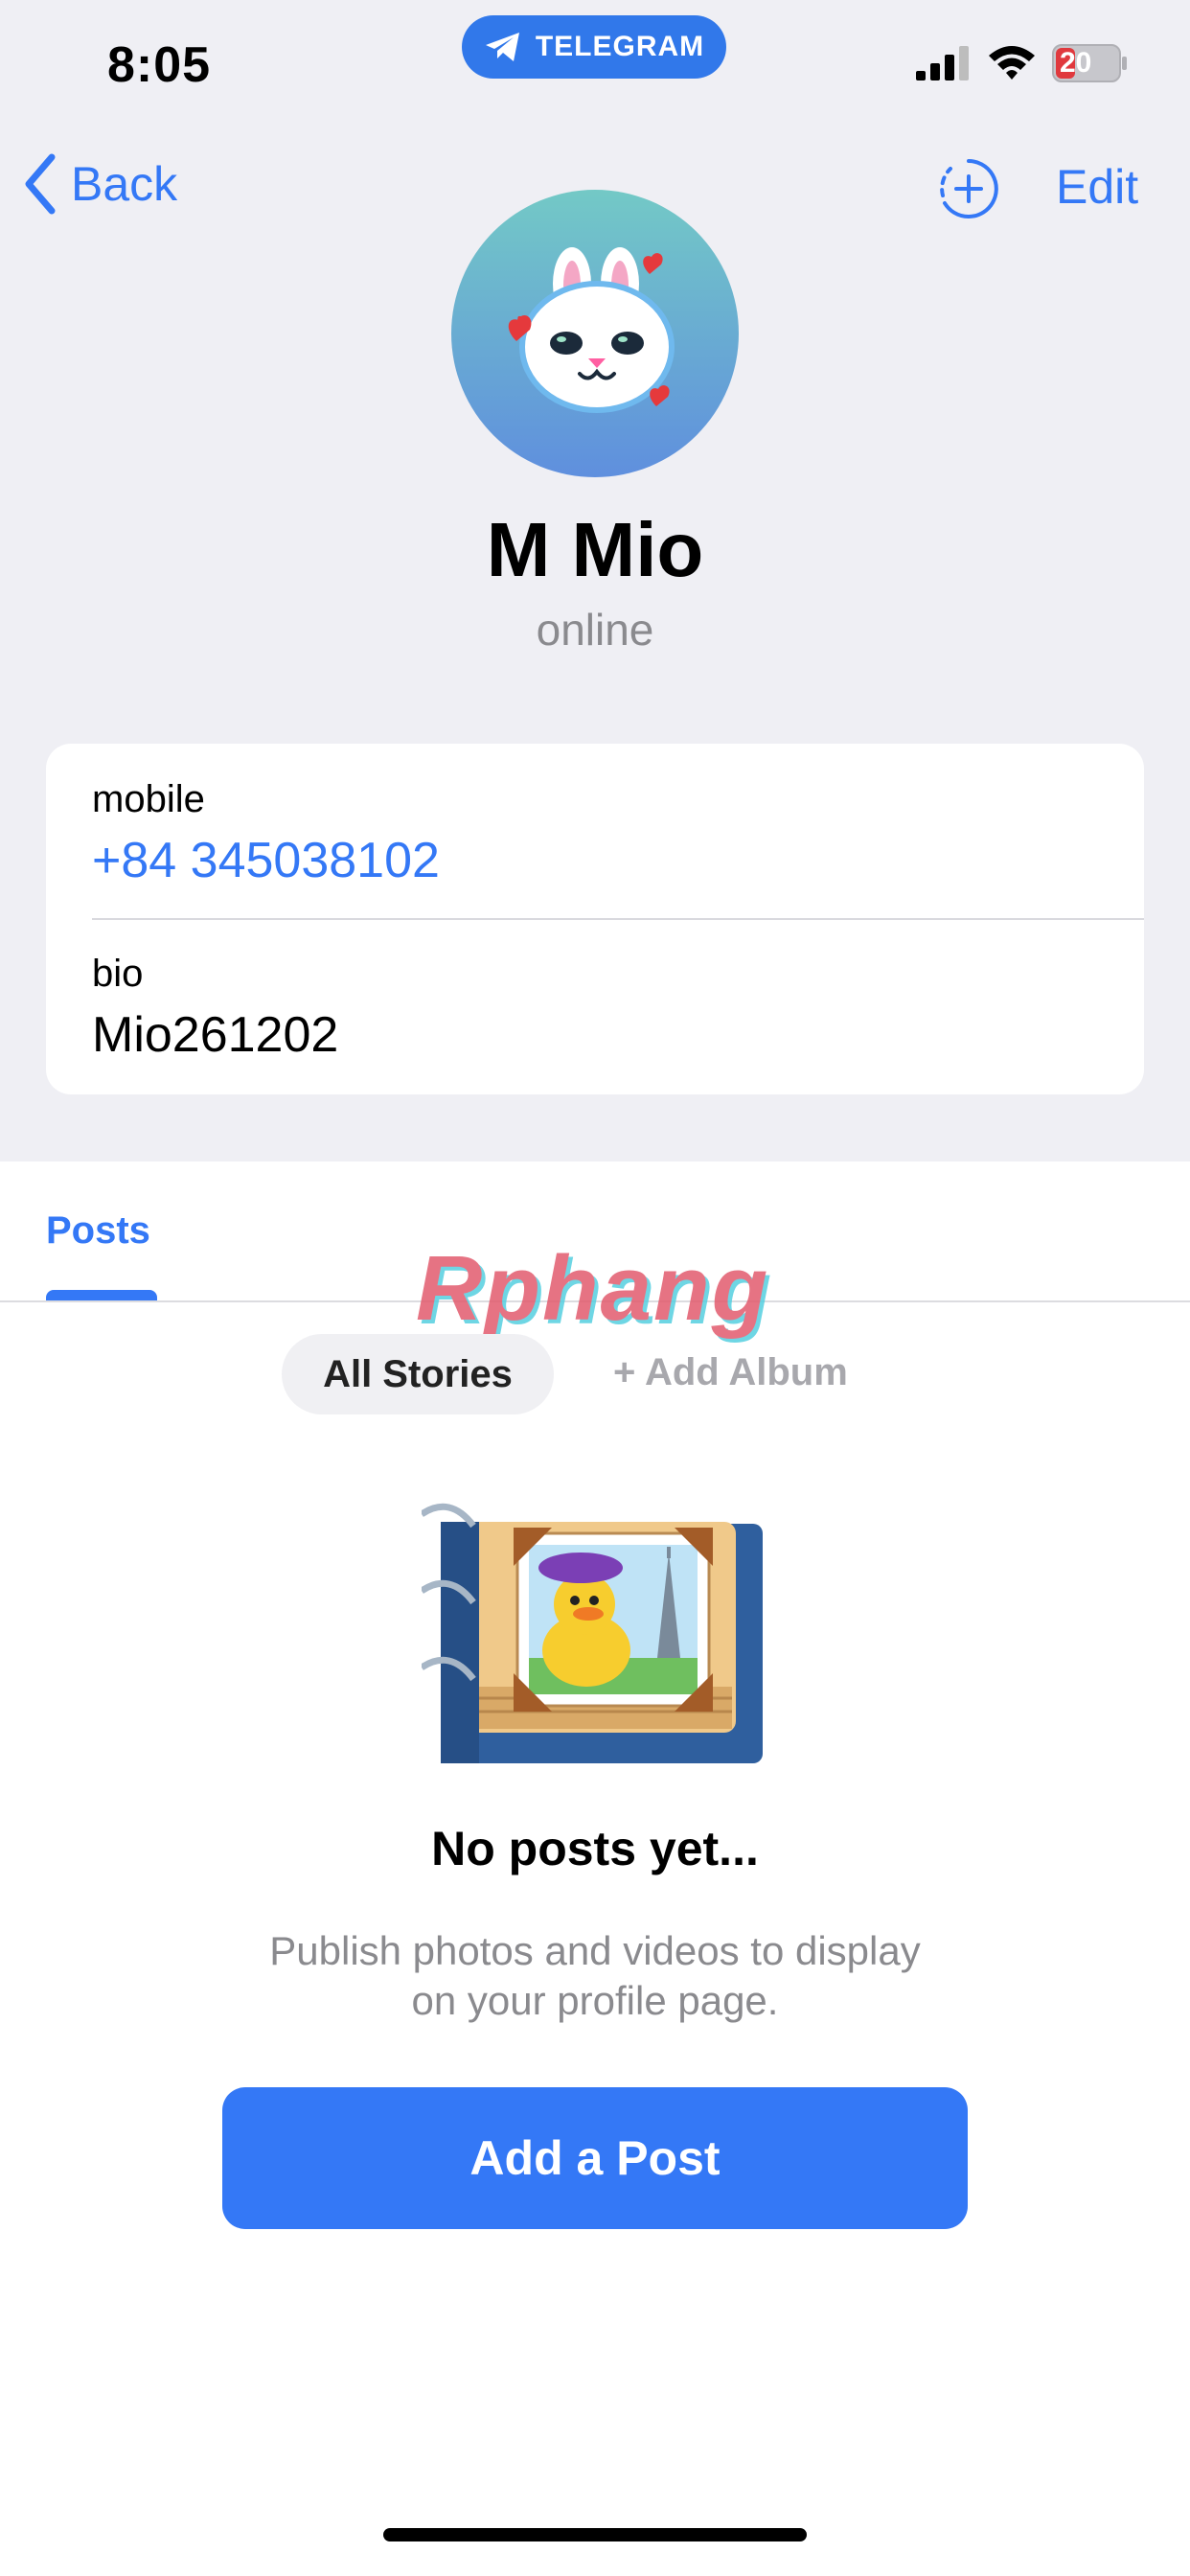 Image resolution: width=1190 pixels, height=2576 pixels. What do you see at coordinates (593, 1288) in the screenshot?
I see `watermark: Rphang` at bounding box center [593, 1288].